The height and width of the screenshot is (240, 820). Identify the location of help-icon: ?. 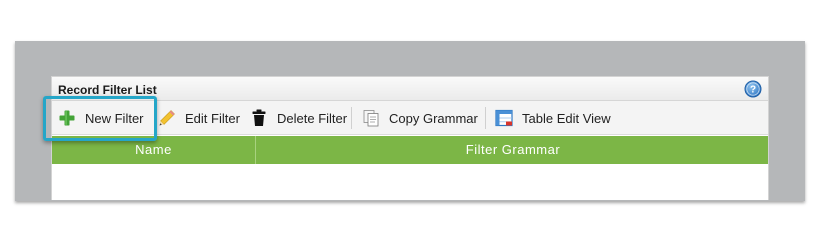
(753, 89).